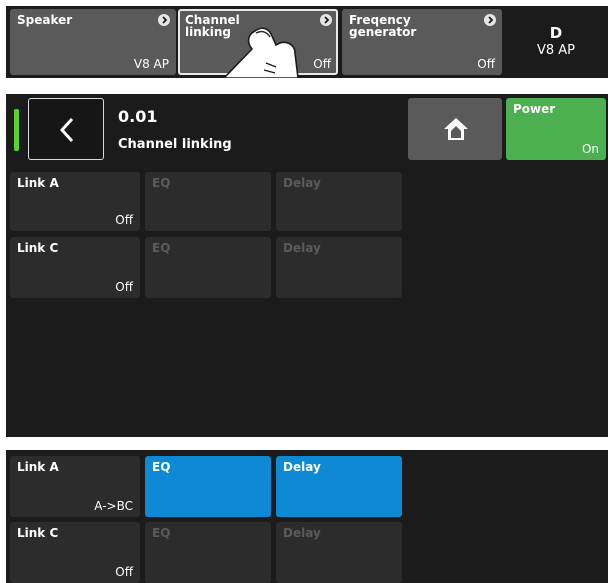 This screenshot has width=608, height=583. I want to click on device-model: V8 AP, so click(556, 50).